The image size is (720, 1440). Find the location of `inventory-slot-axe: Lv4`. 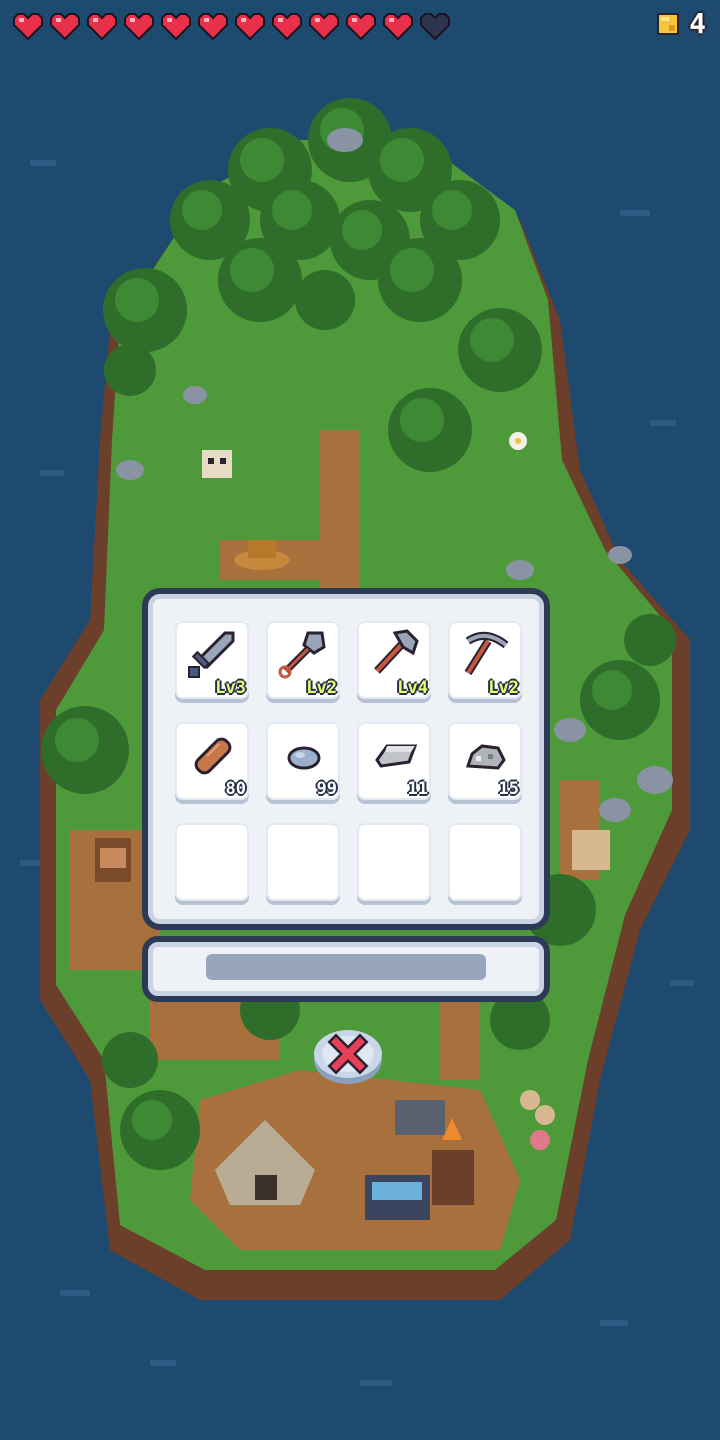

inventory-slot-axe: Lv4 is located at coordinates (394, 660).